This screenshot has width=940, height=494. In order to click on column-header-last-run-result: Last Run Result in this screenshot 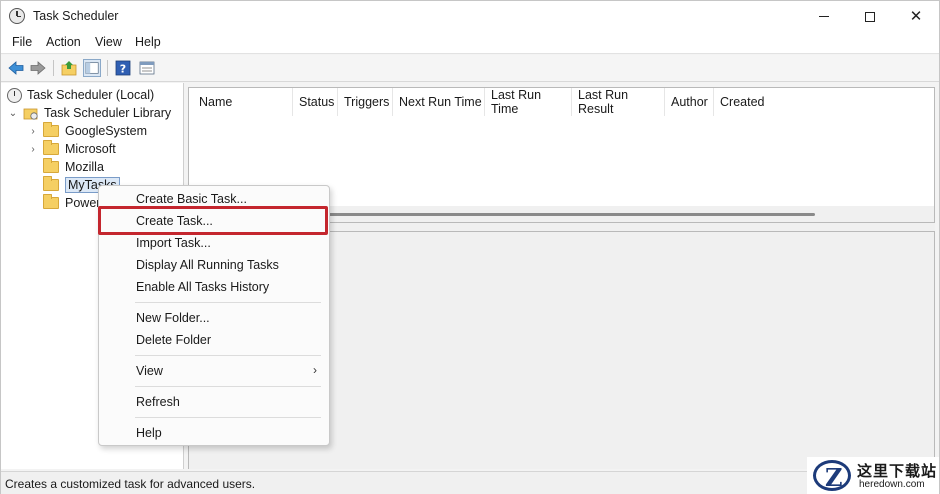, I will do `click(618, 102)`.